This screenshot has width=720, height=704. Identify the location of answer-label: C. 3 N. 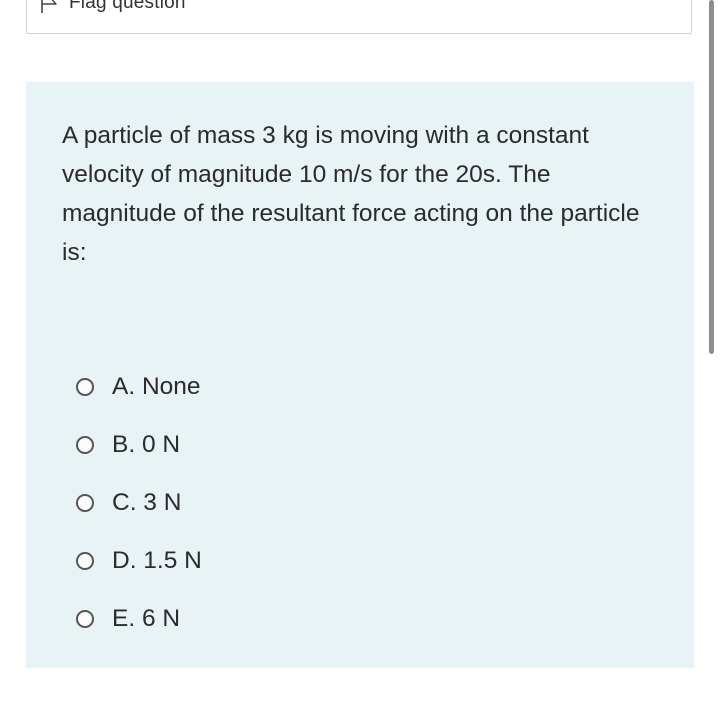
(146, 503).